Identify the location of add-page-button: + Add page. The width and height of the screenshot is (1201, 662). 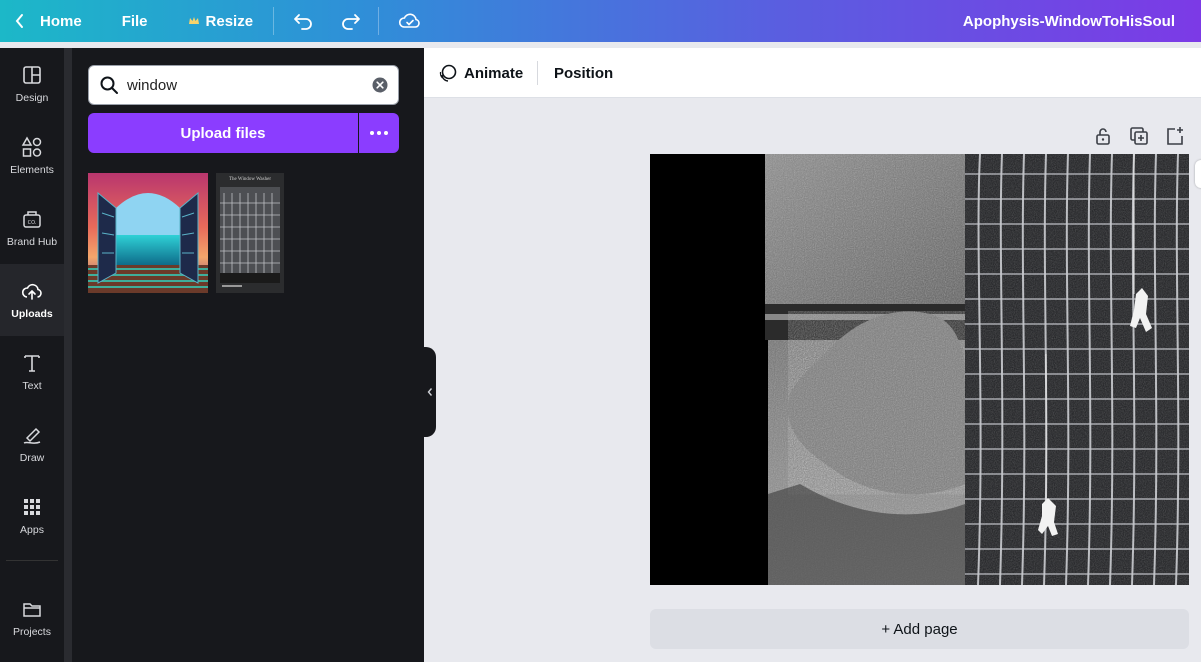
(919, 629).